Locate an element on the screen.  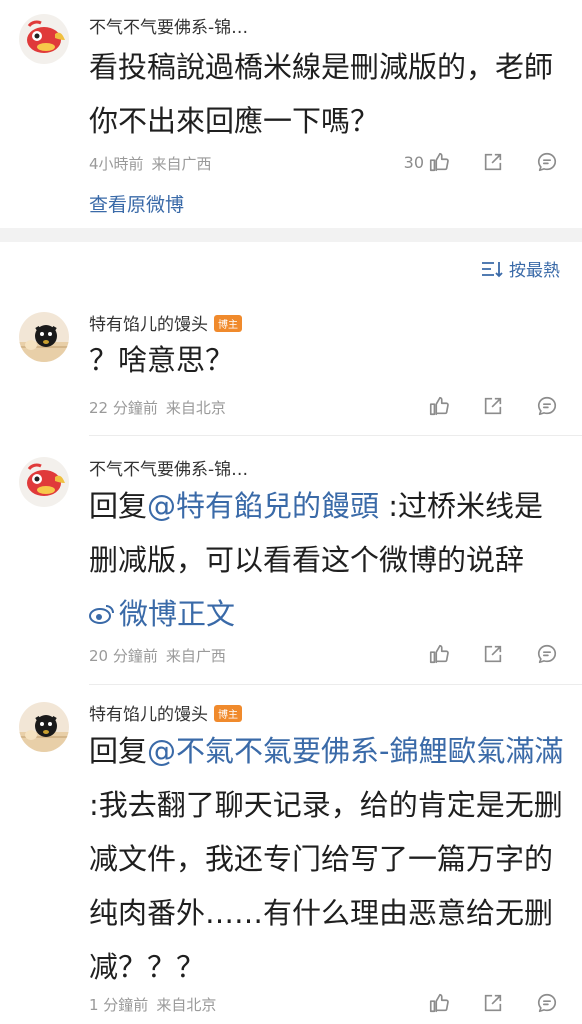
view-original-weibo-link: 查看原微博 is located at coordinates (136, 203).